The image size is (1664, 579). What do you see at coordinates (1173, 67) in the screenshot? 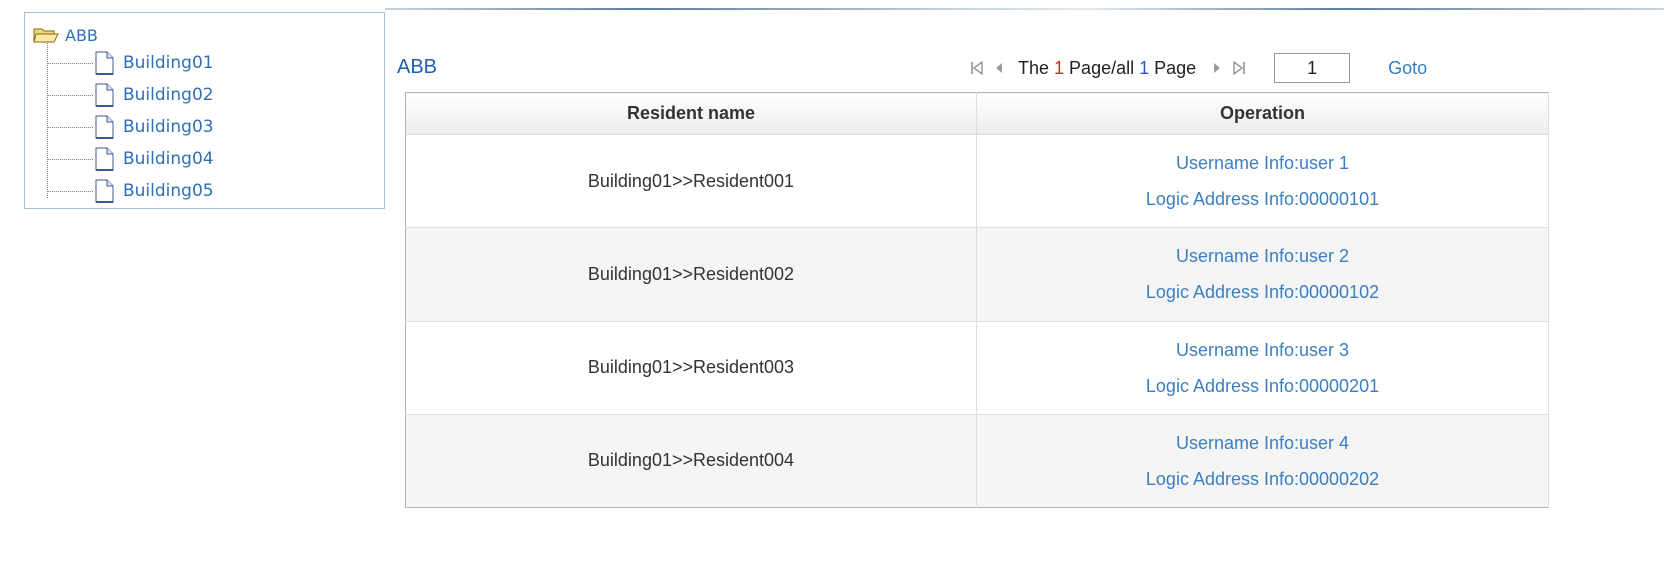
I see `page-text-suffix: Page` at bounding box center [1173, 67].